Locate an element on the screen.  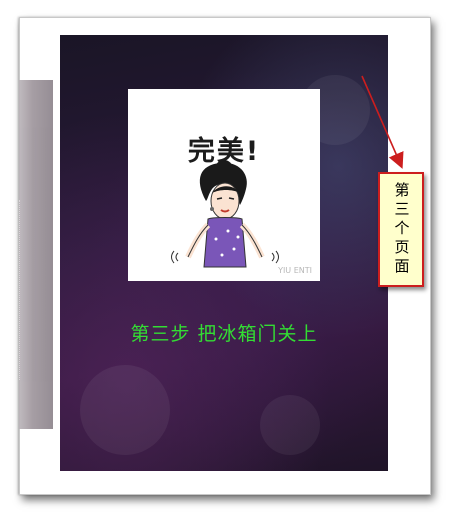
annotation-label: 第三个页面 is located at coordinates (401, 229).